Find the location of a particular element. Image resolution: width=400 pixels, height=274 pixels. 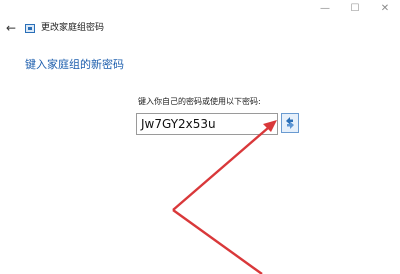

annotation-arrow is located at coordinates (224, 197).